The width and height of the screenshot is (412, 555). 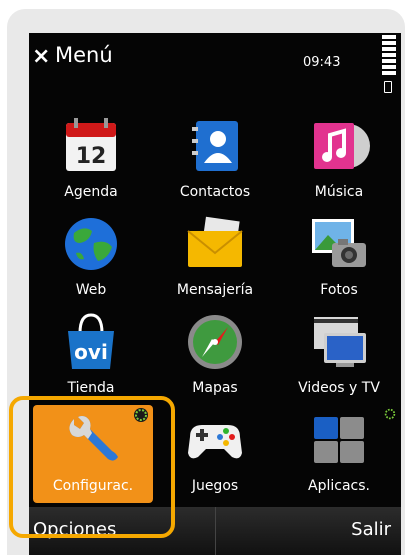 I want to click on compass-icon, so click(x=215, y=342).